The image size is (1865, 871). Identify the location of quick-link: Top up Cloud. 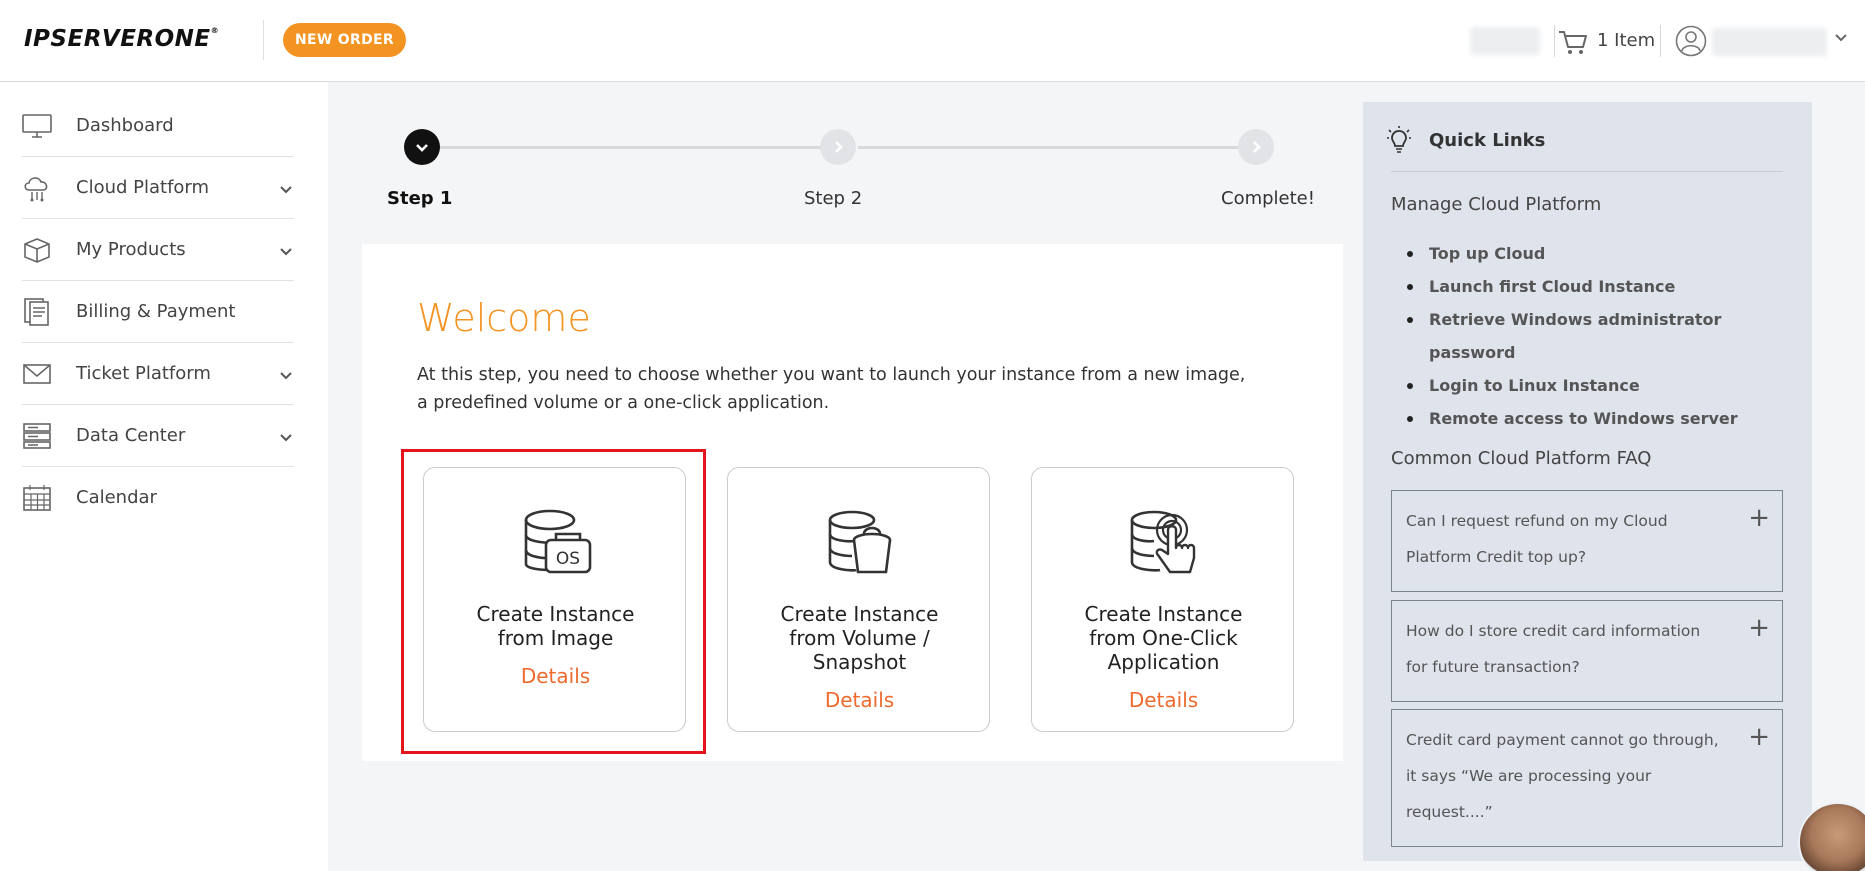
(1607, 253).